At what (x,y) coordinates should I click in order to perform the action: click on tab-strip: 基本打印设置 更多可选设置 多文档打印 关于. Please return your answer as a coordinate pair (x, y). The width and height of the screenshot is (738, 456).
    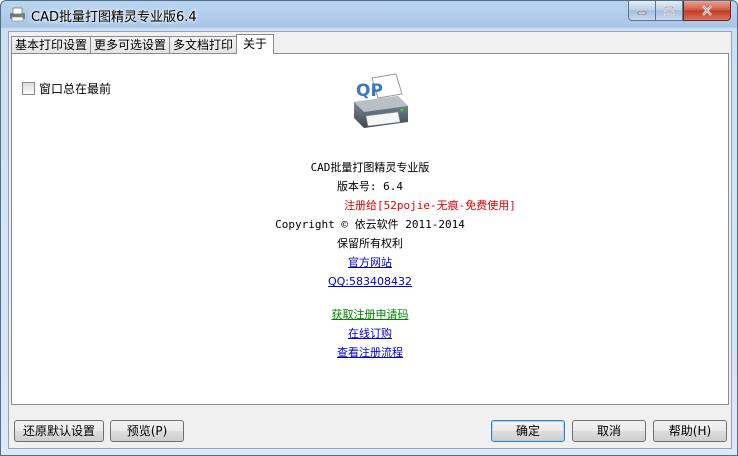
    Looking at the image, I should click on (143, 44).